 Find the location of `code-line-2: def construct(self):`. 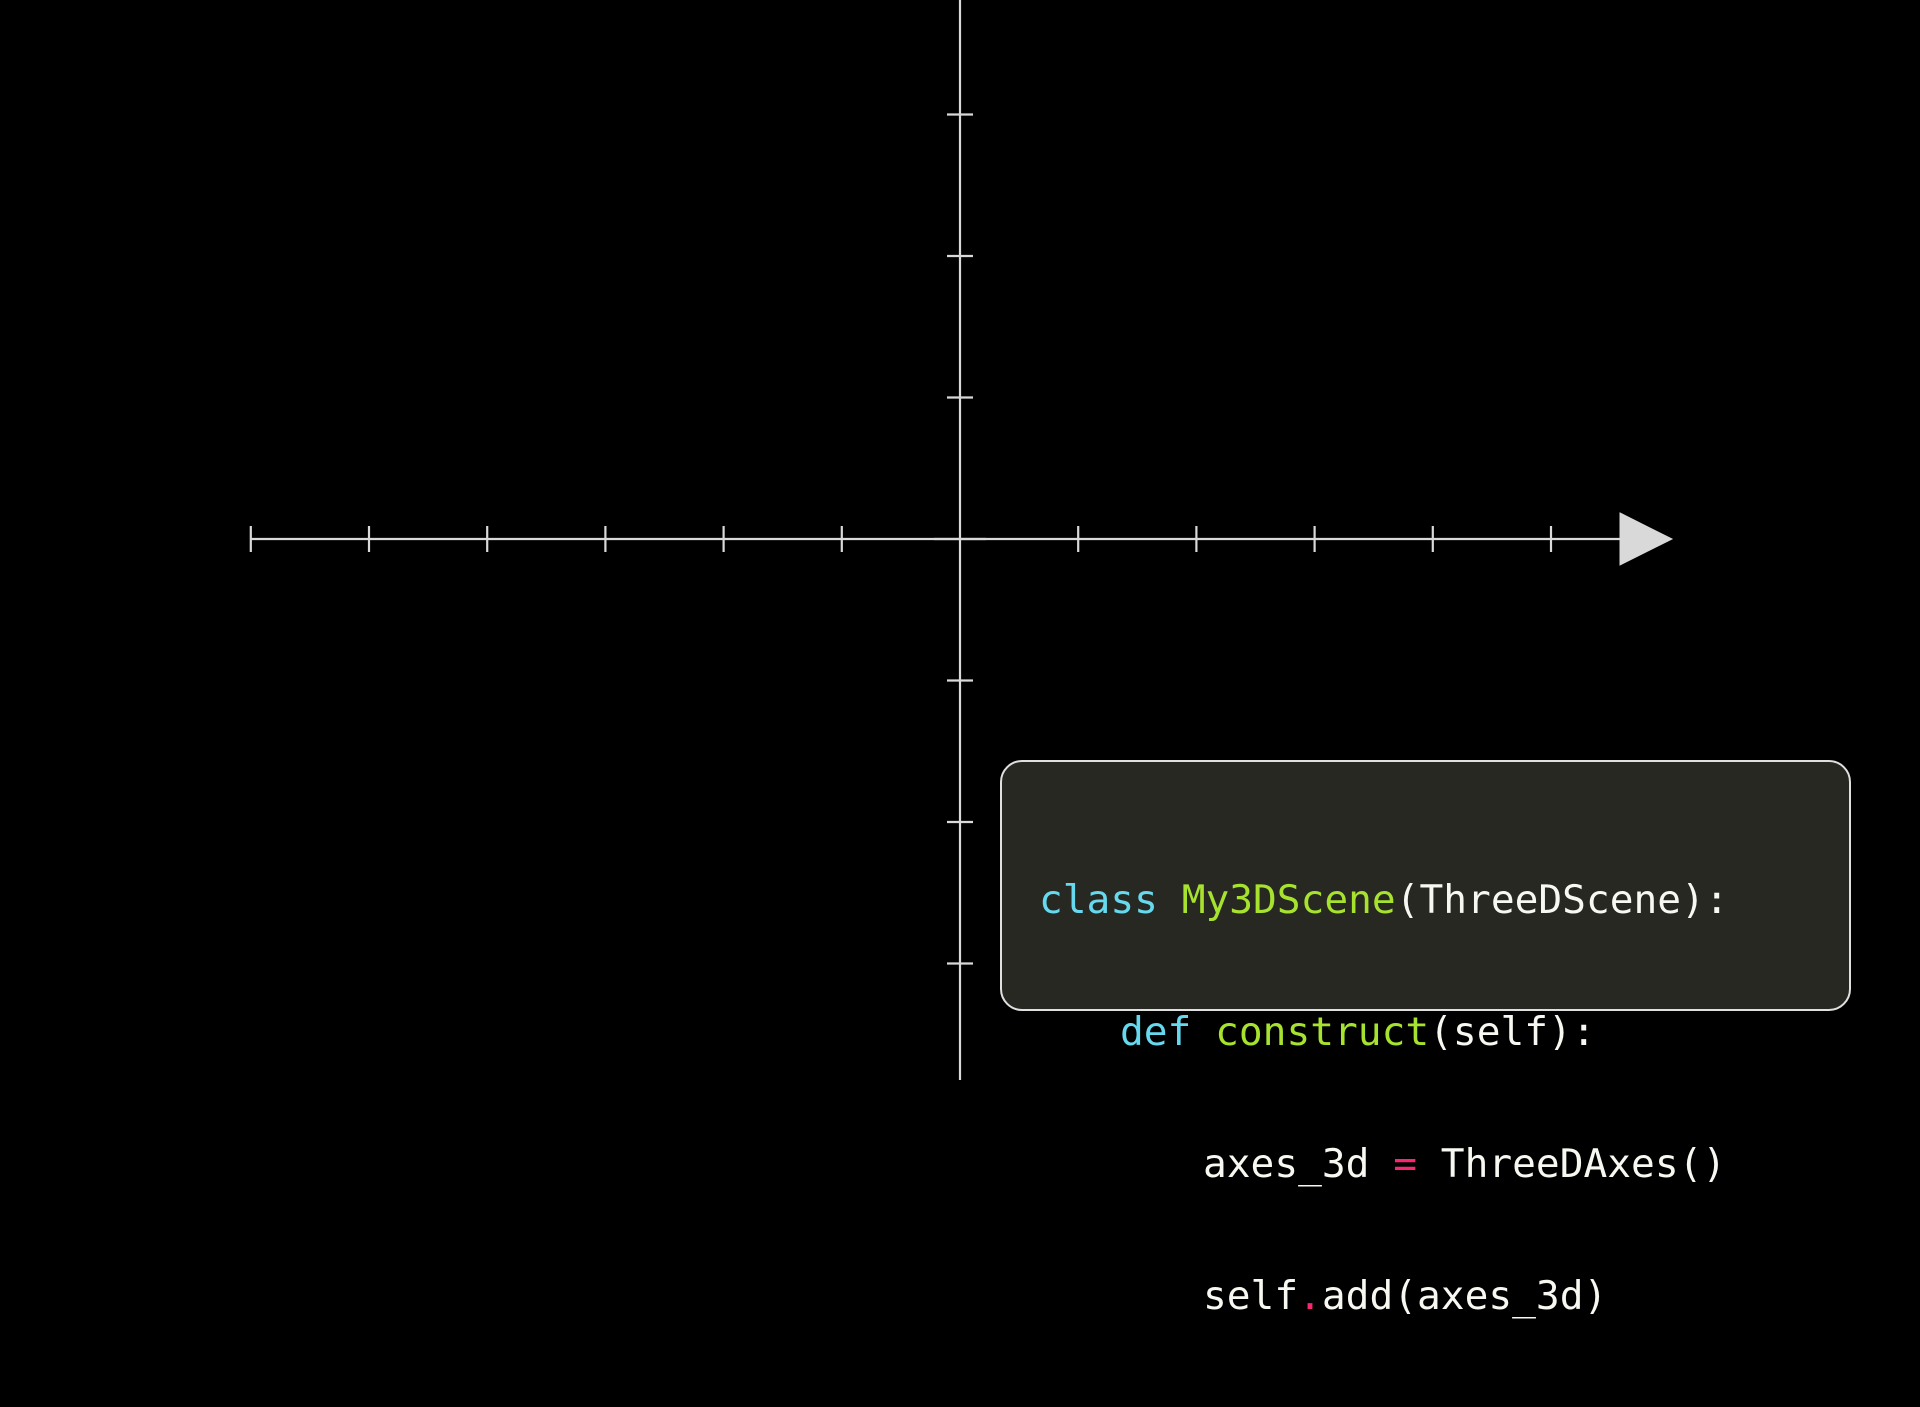

code-line-2: def construct(self): is located at coordinates (1444, 1032).